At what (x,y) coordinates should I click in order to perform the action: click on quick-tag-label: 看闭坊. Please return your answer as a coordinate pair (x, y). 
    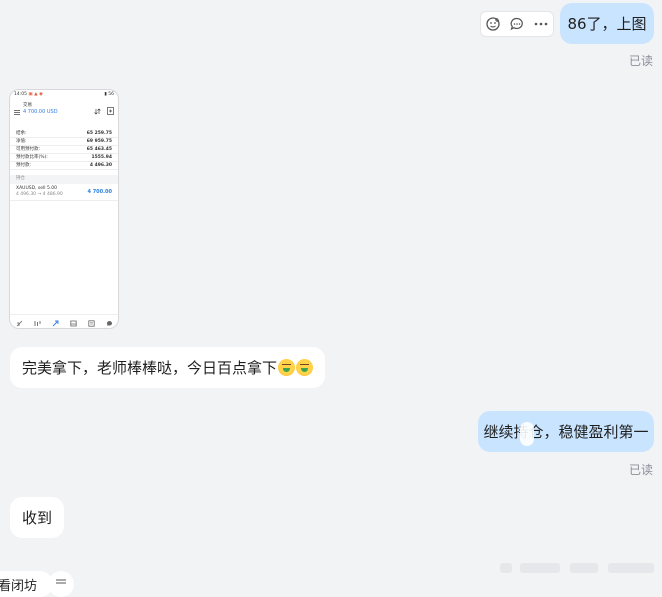
    Looking at the image, I should click on (19, 586).